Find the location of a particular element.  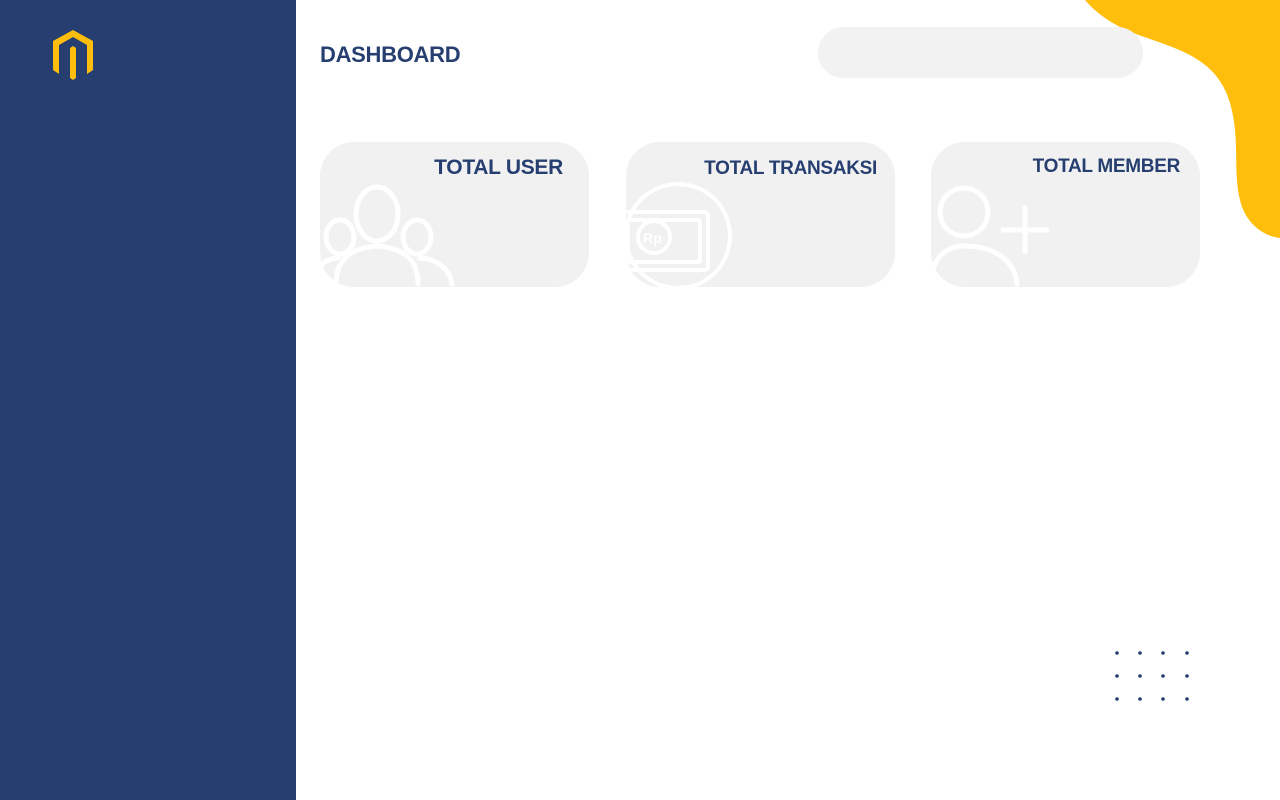

svg-text: Rp is located at coordinates (652, 238).